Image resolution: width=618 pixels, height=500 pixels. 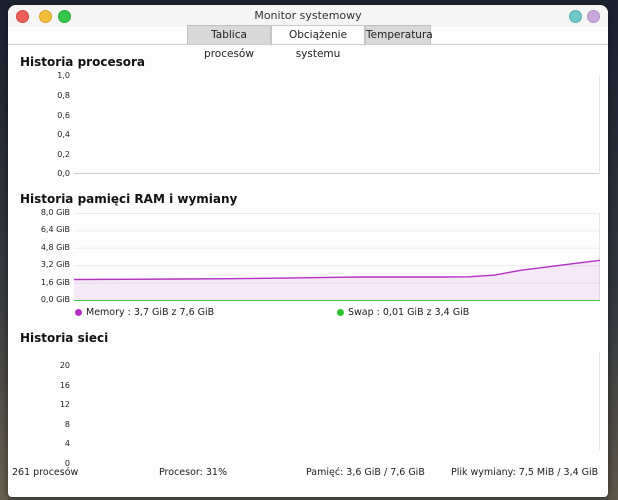 What do you see at coordinates (64, 404) in the screenshot?
I see `network-ytick: 12` at bounding box center [64, 404].